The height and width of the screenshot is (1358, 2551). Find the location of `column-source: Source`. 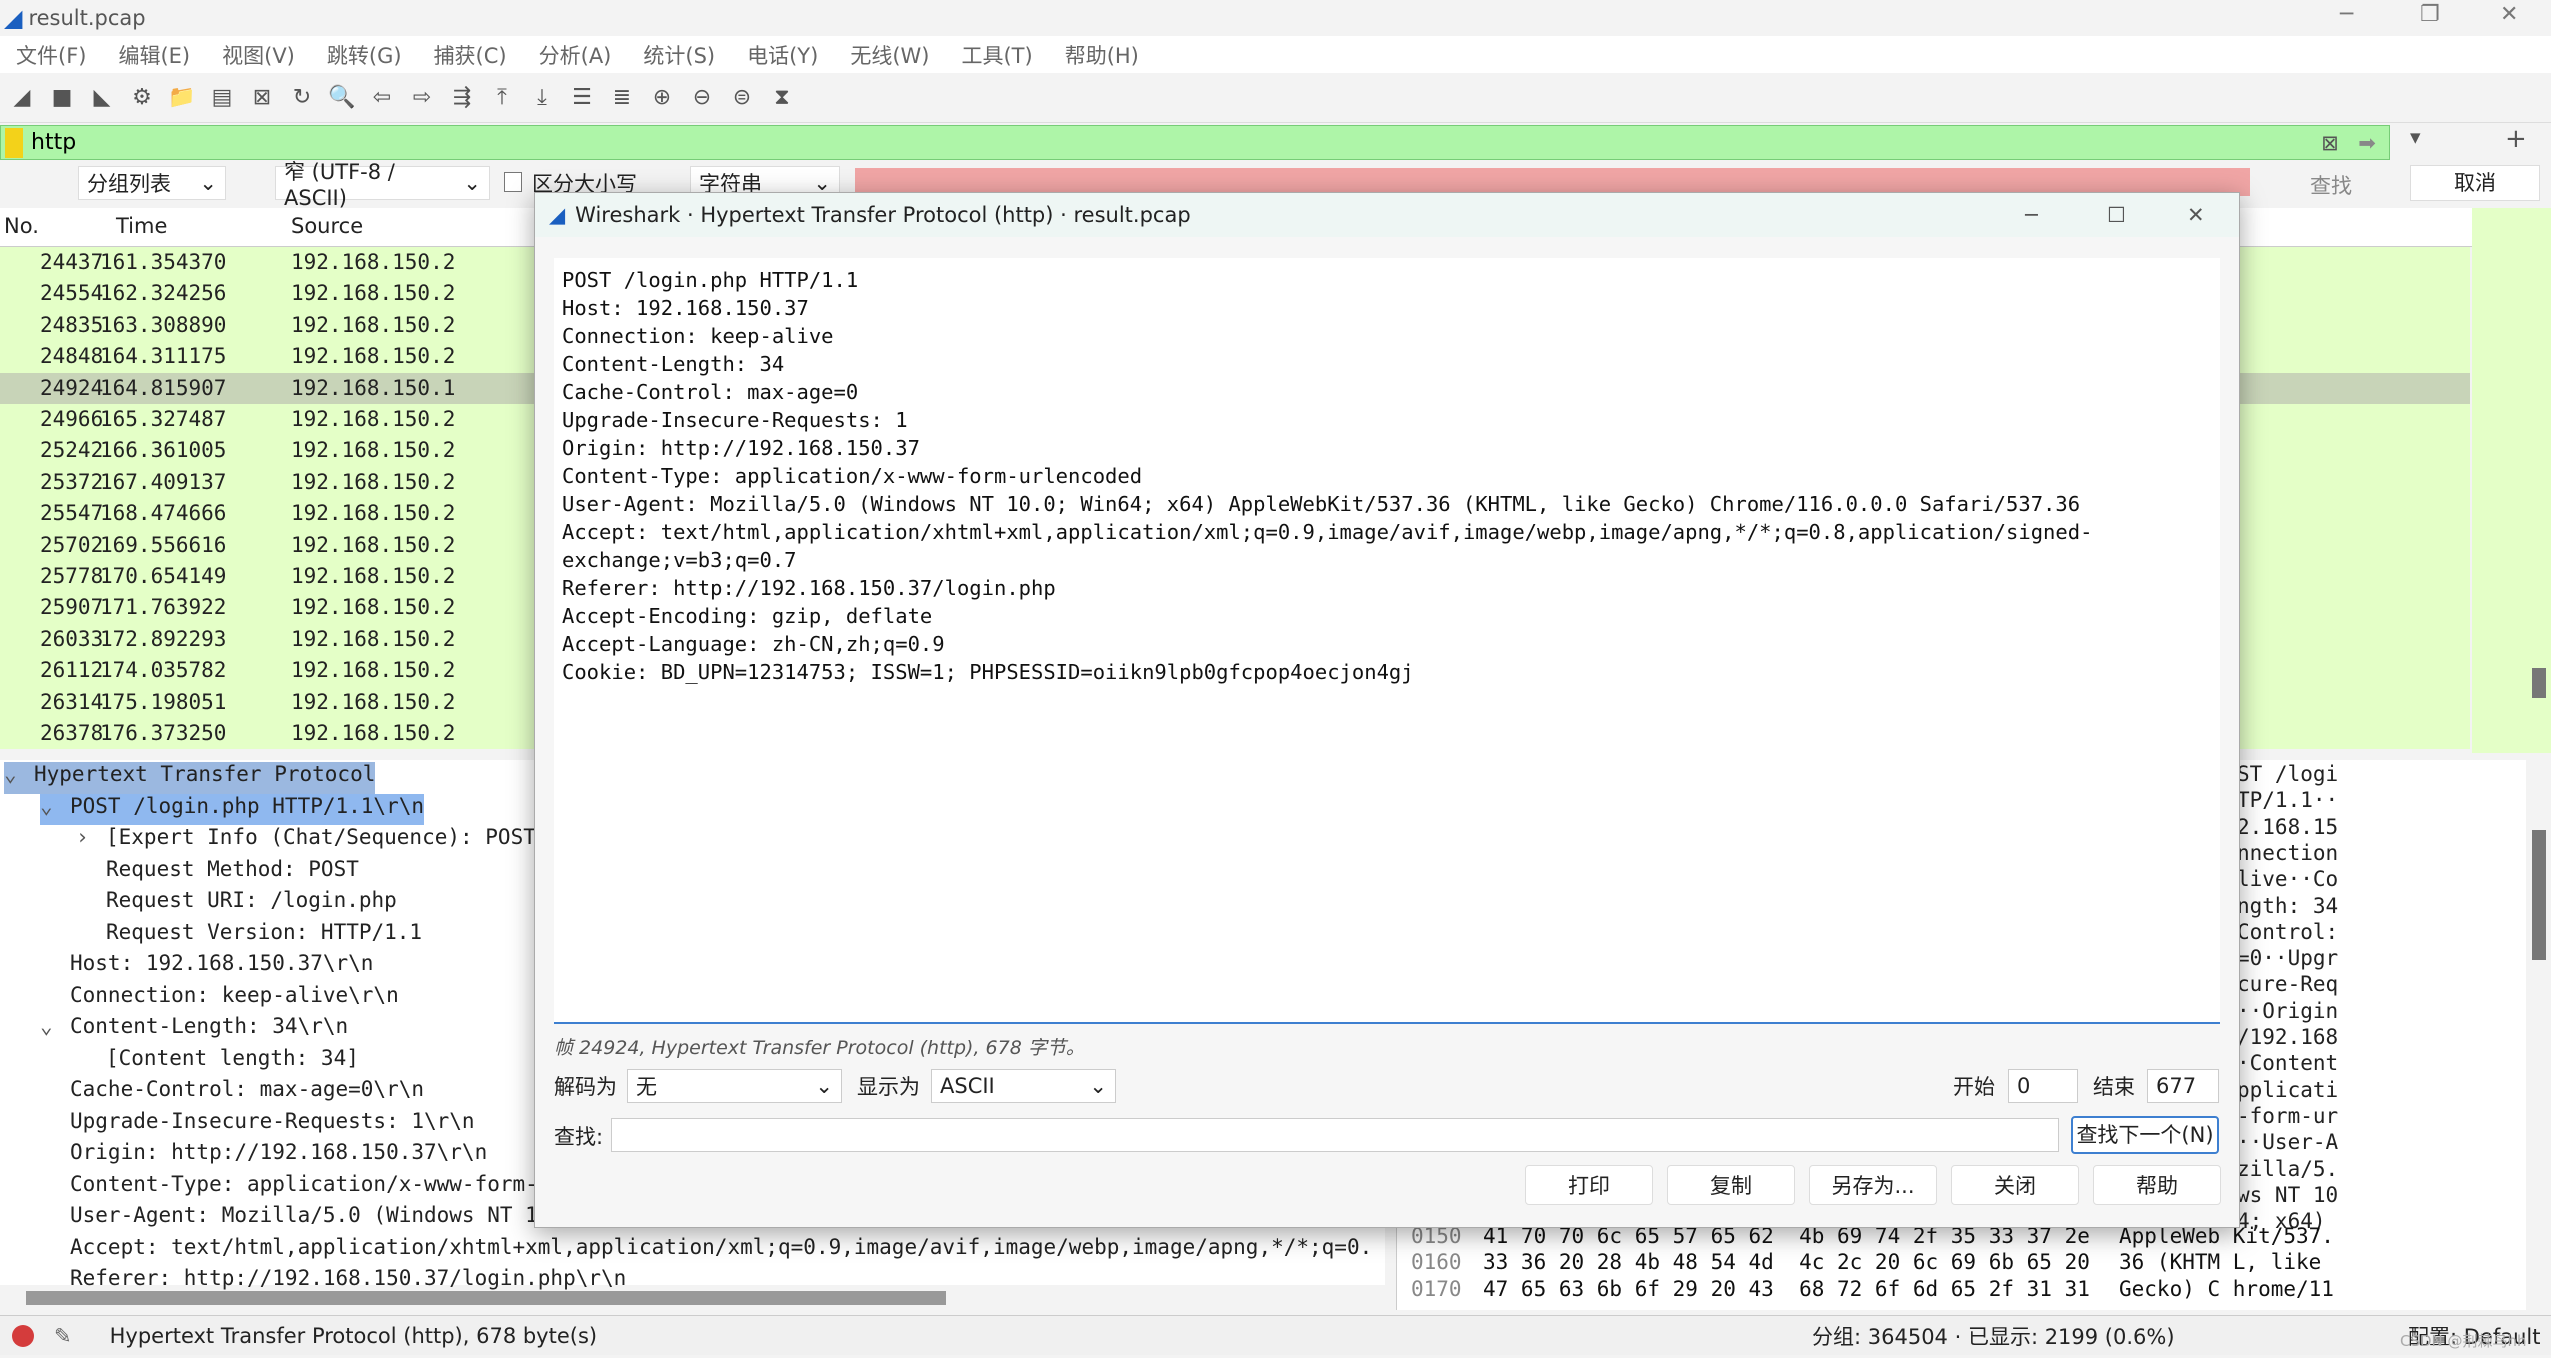

column-source: Source is located at coordinates (327, 226).